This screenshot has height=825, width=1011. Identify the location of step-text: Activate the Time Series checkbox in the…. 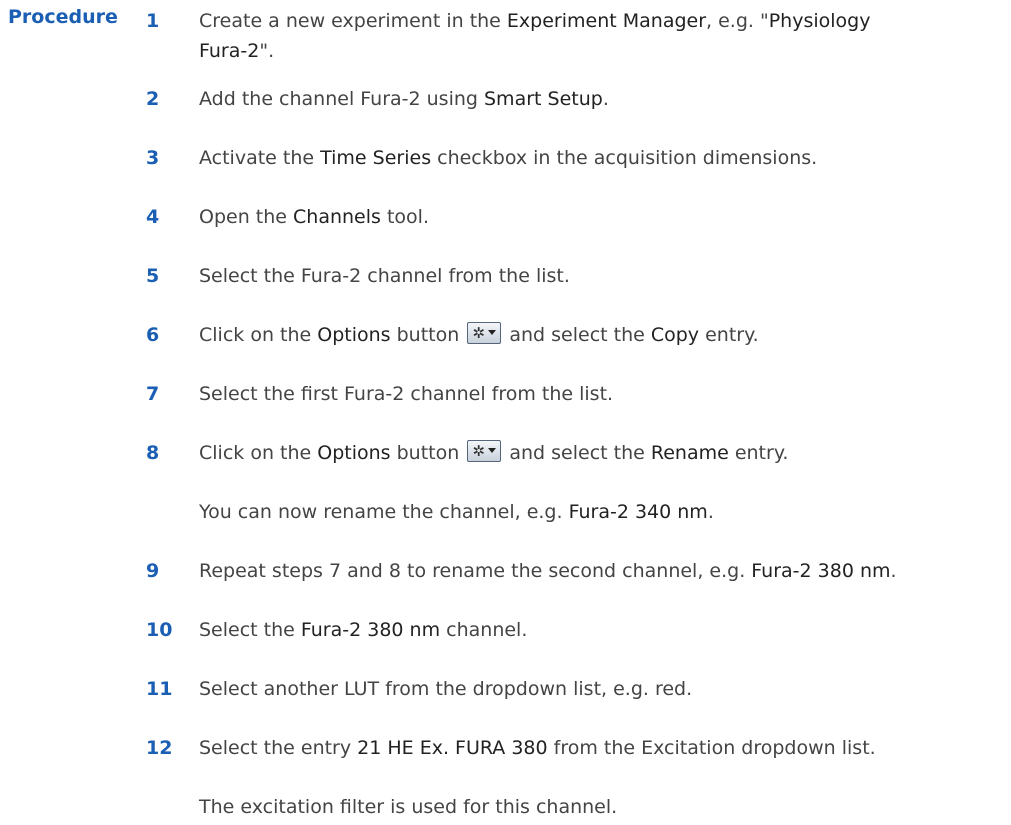
(508, 158).